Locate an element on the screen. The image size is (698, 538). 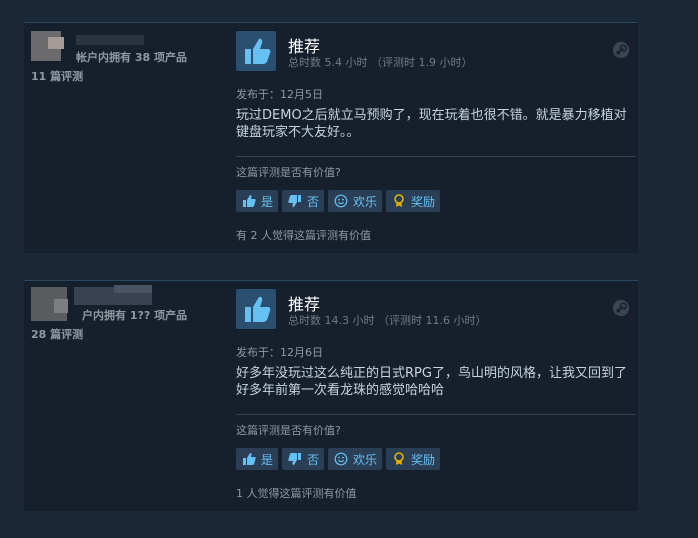
posted-date: 发布于：12月5日 is located at coordinates (279, 94).